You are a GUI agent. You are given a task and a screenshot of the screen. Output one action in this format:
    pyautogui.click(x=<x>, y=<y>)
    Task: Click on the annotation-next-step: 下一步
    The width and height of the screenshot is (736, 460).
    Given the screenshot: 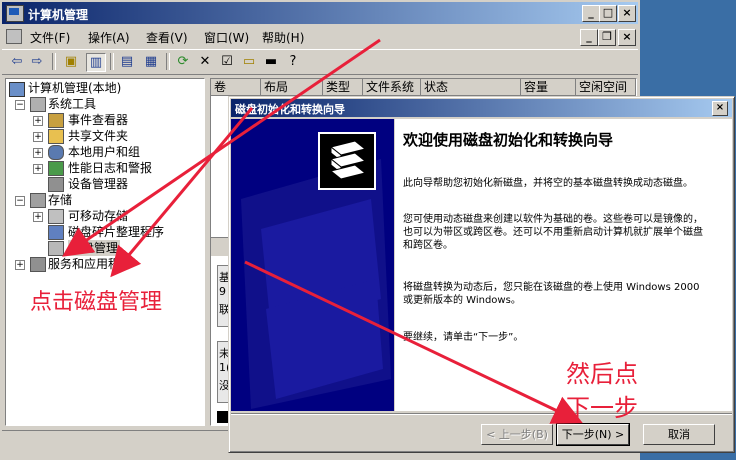 What is the action you would take?
    pyautogui.click(x=602, y=408)
    